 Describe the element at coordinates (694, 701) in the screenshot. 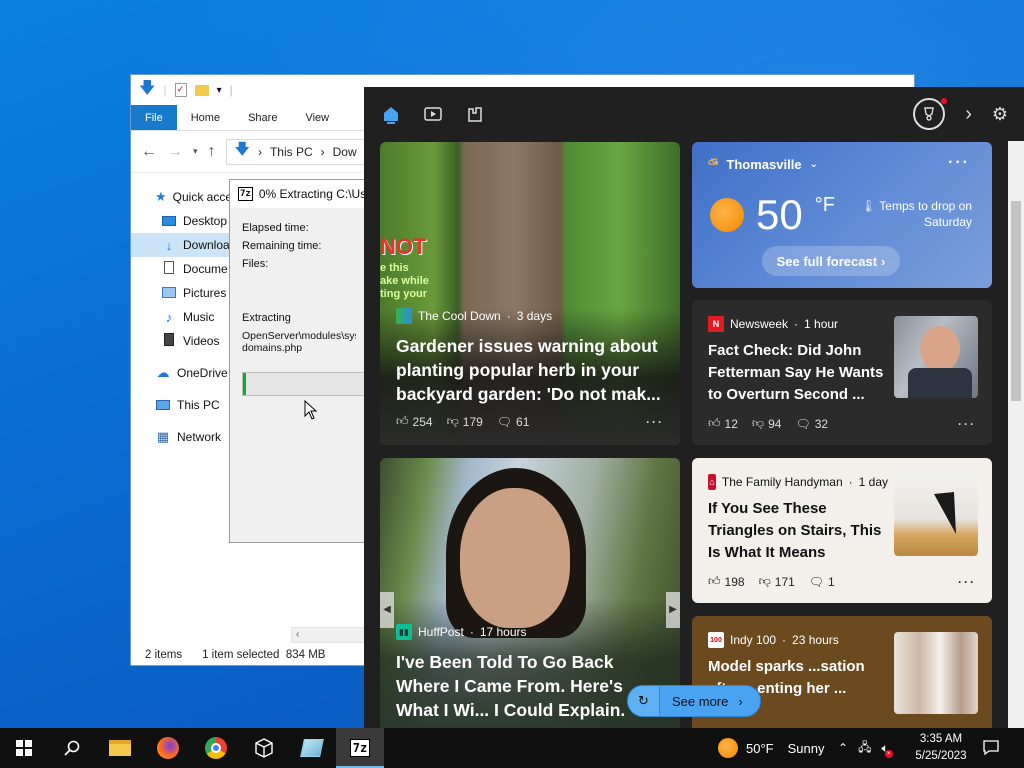

I see `see-more-button: ↻ See more ›` at that location.